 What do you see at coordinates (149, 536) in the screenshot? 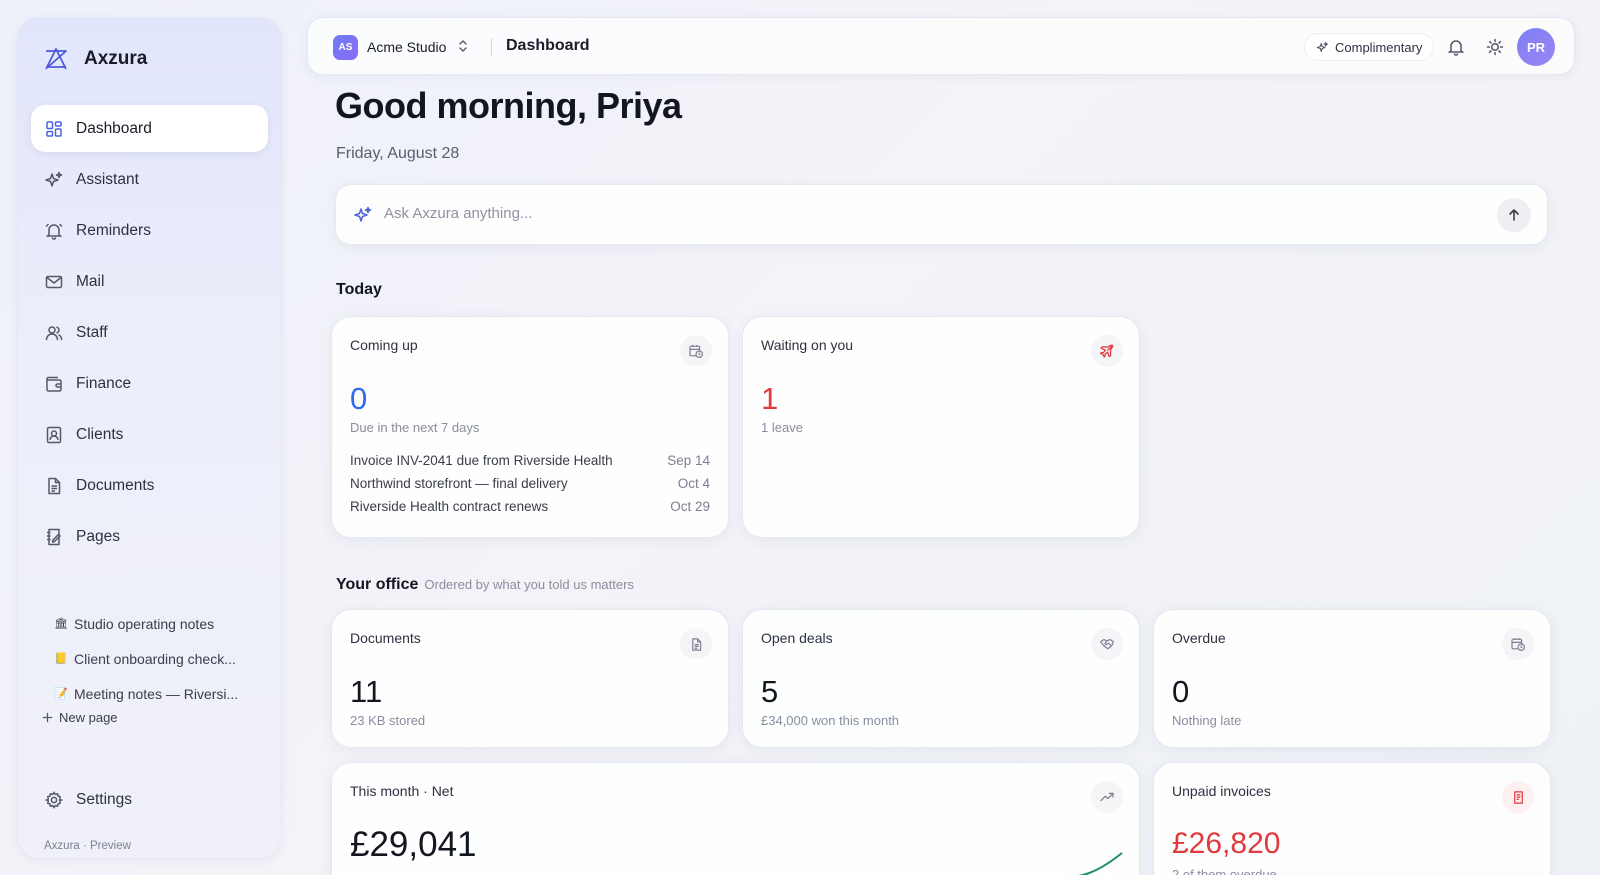
I see `sidebar-item-pages: Pages` at bounding box center [149, 536].